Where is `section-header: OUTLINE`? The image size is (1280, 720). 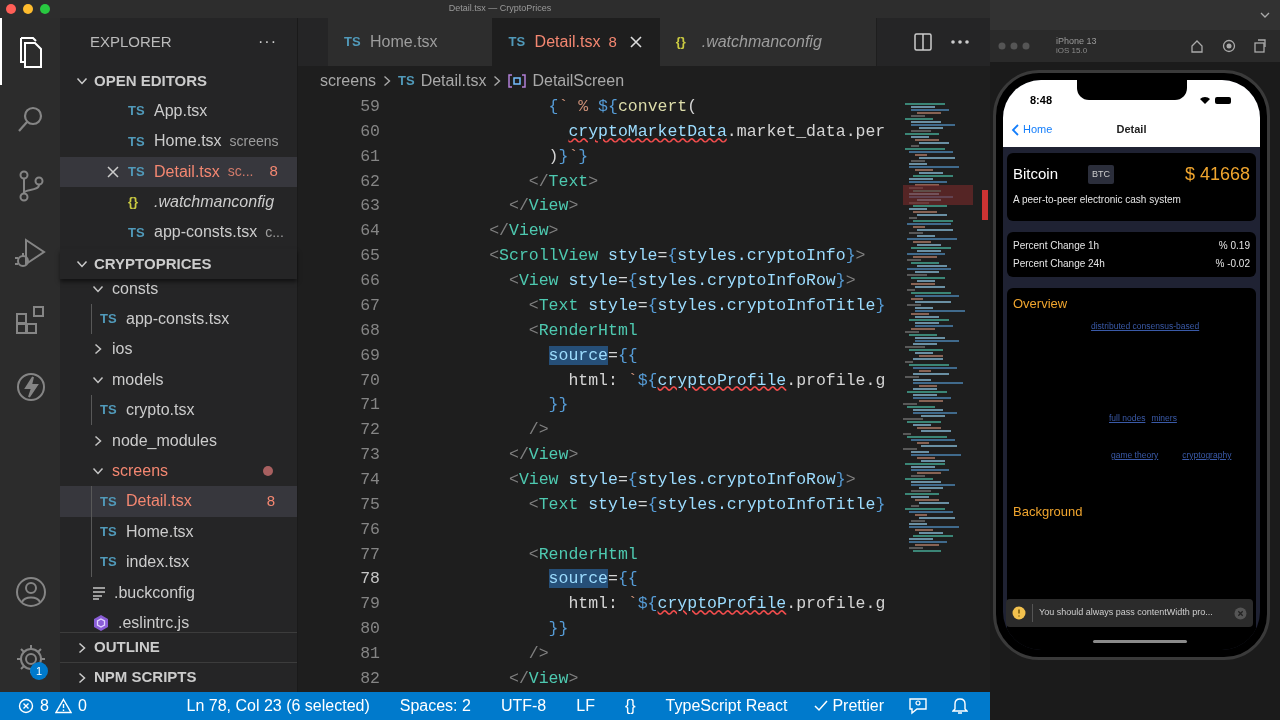 section-header: OUTLINE is located at coordinates (178, 647).